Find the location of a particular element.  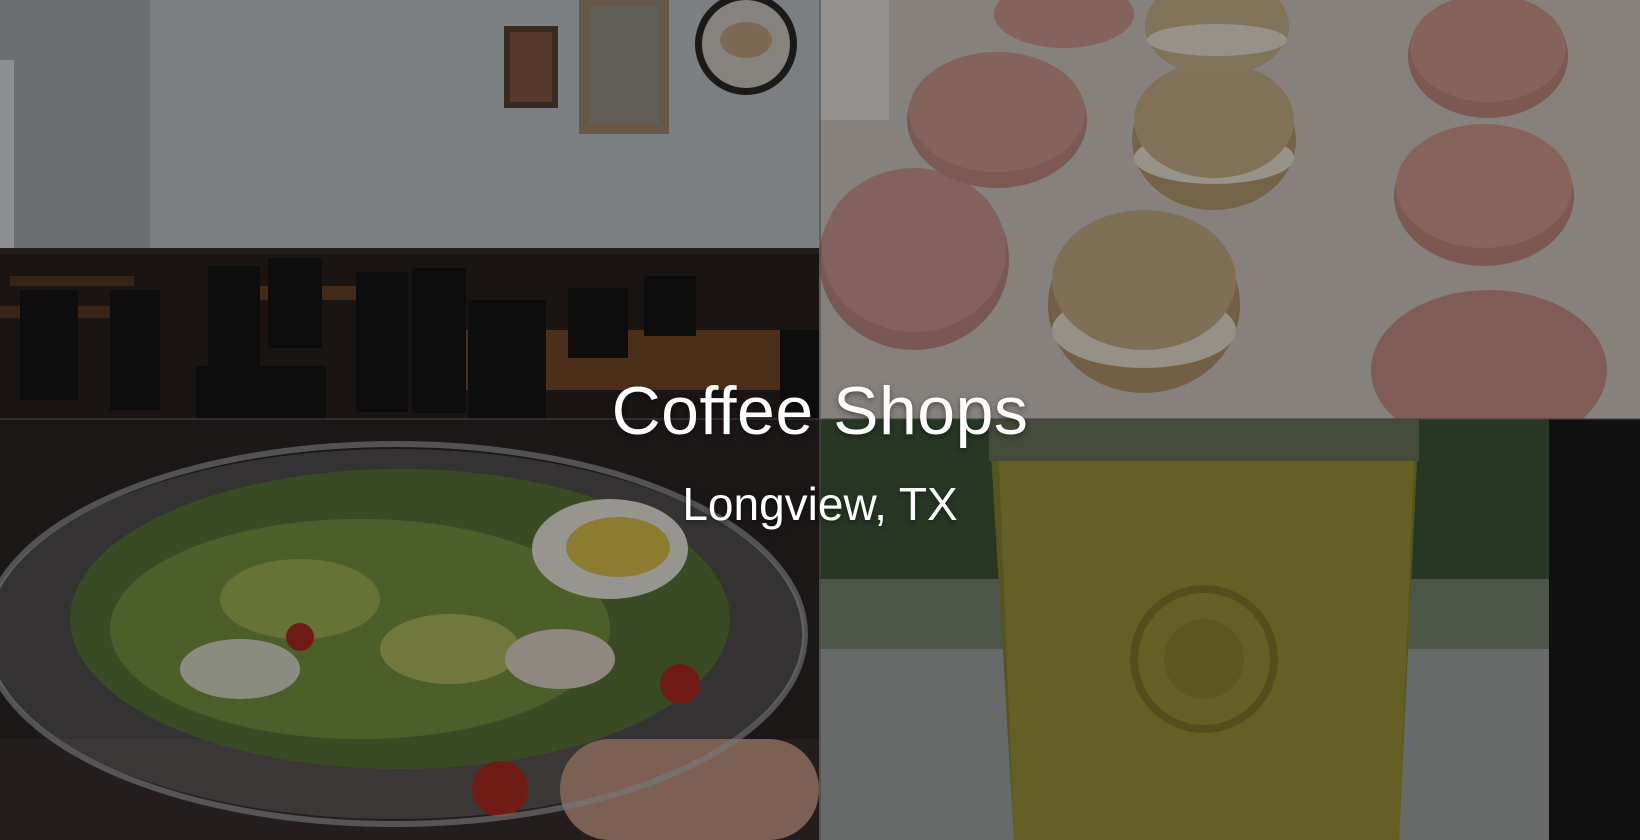

page-title: Coffee Shops is located at coordinates (820, 411).